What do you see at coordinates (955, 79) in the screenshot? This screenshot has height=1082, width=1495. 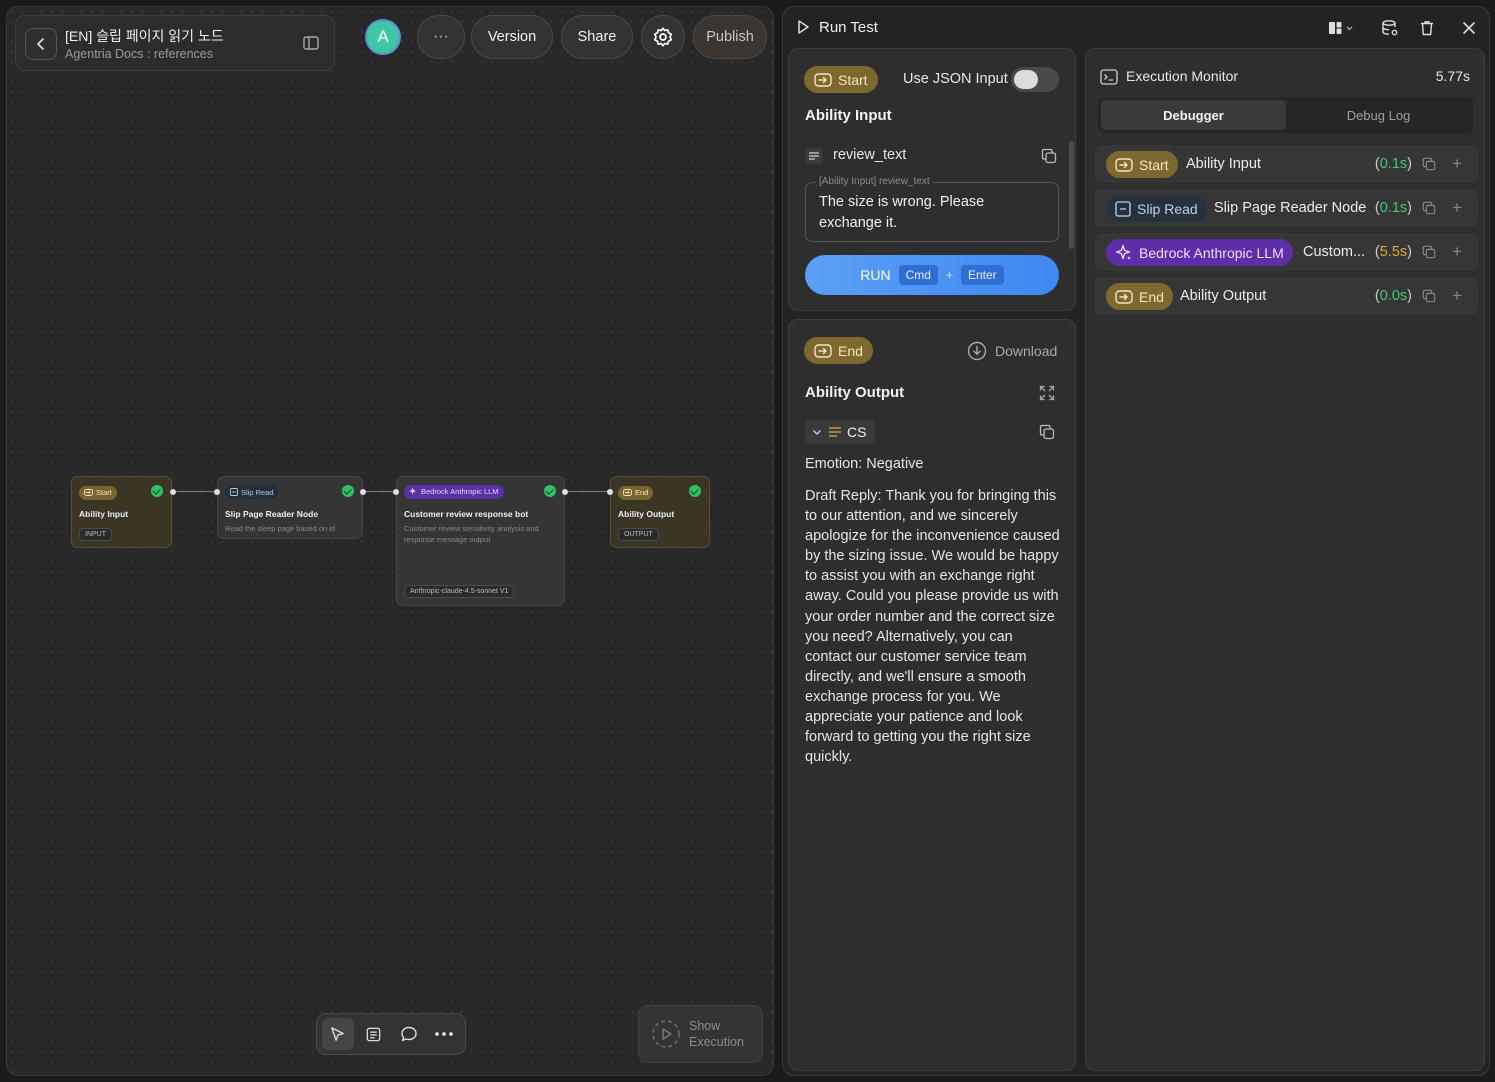 I see `json-toggle-label: Use JSON Input` at bounding box center [955, 79].